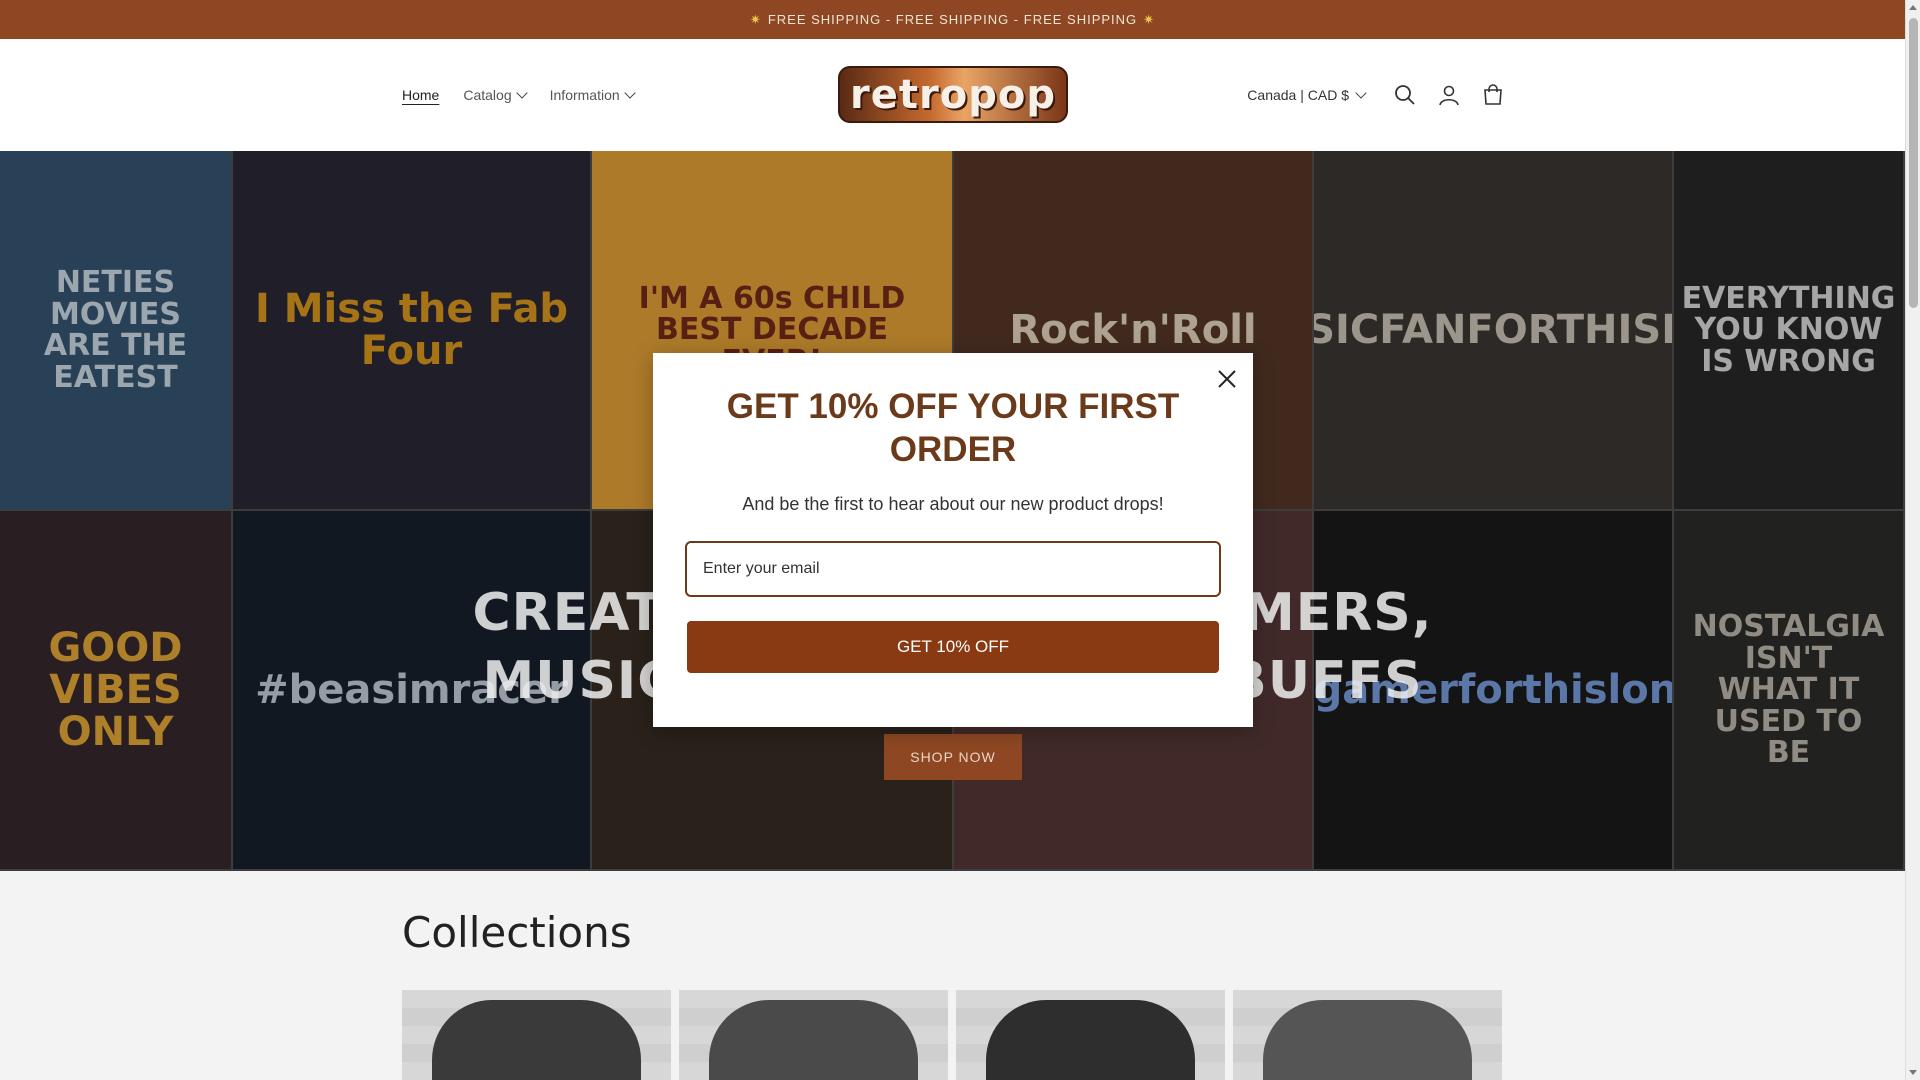 The image size is (1920, 1080). I want to click on scroll-down-arrow, so click(1913, 1072).